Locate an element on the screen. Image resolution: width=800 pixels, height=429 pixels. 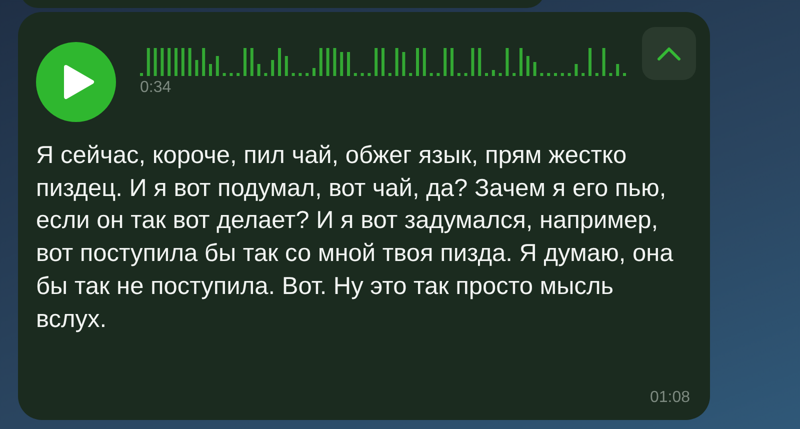
transcription-toggle-button is located at coordinates (669, 53).